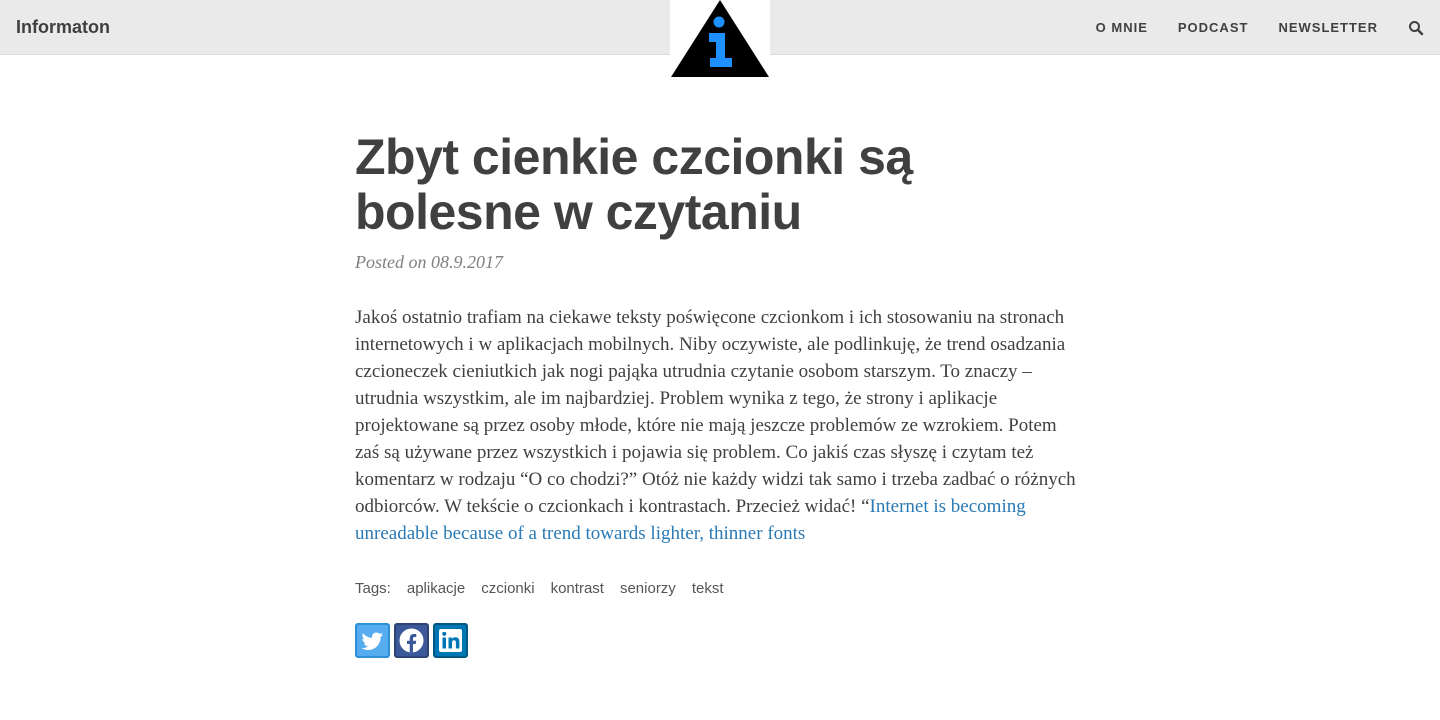 This screenshot has width=1440, height=720. I want to click on share-facebook-button, so click(411, 640).